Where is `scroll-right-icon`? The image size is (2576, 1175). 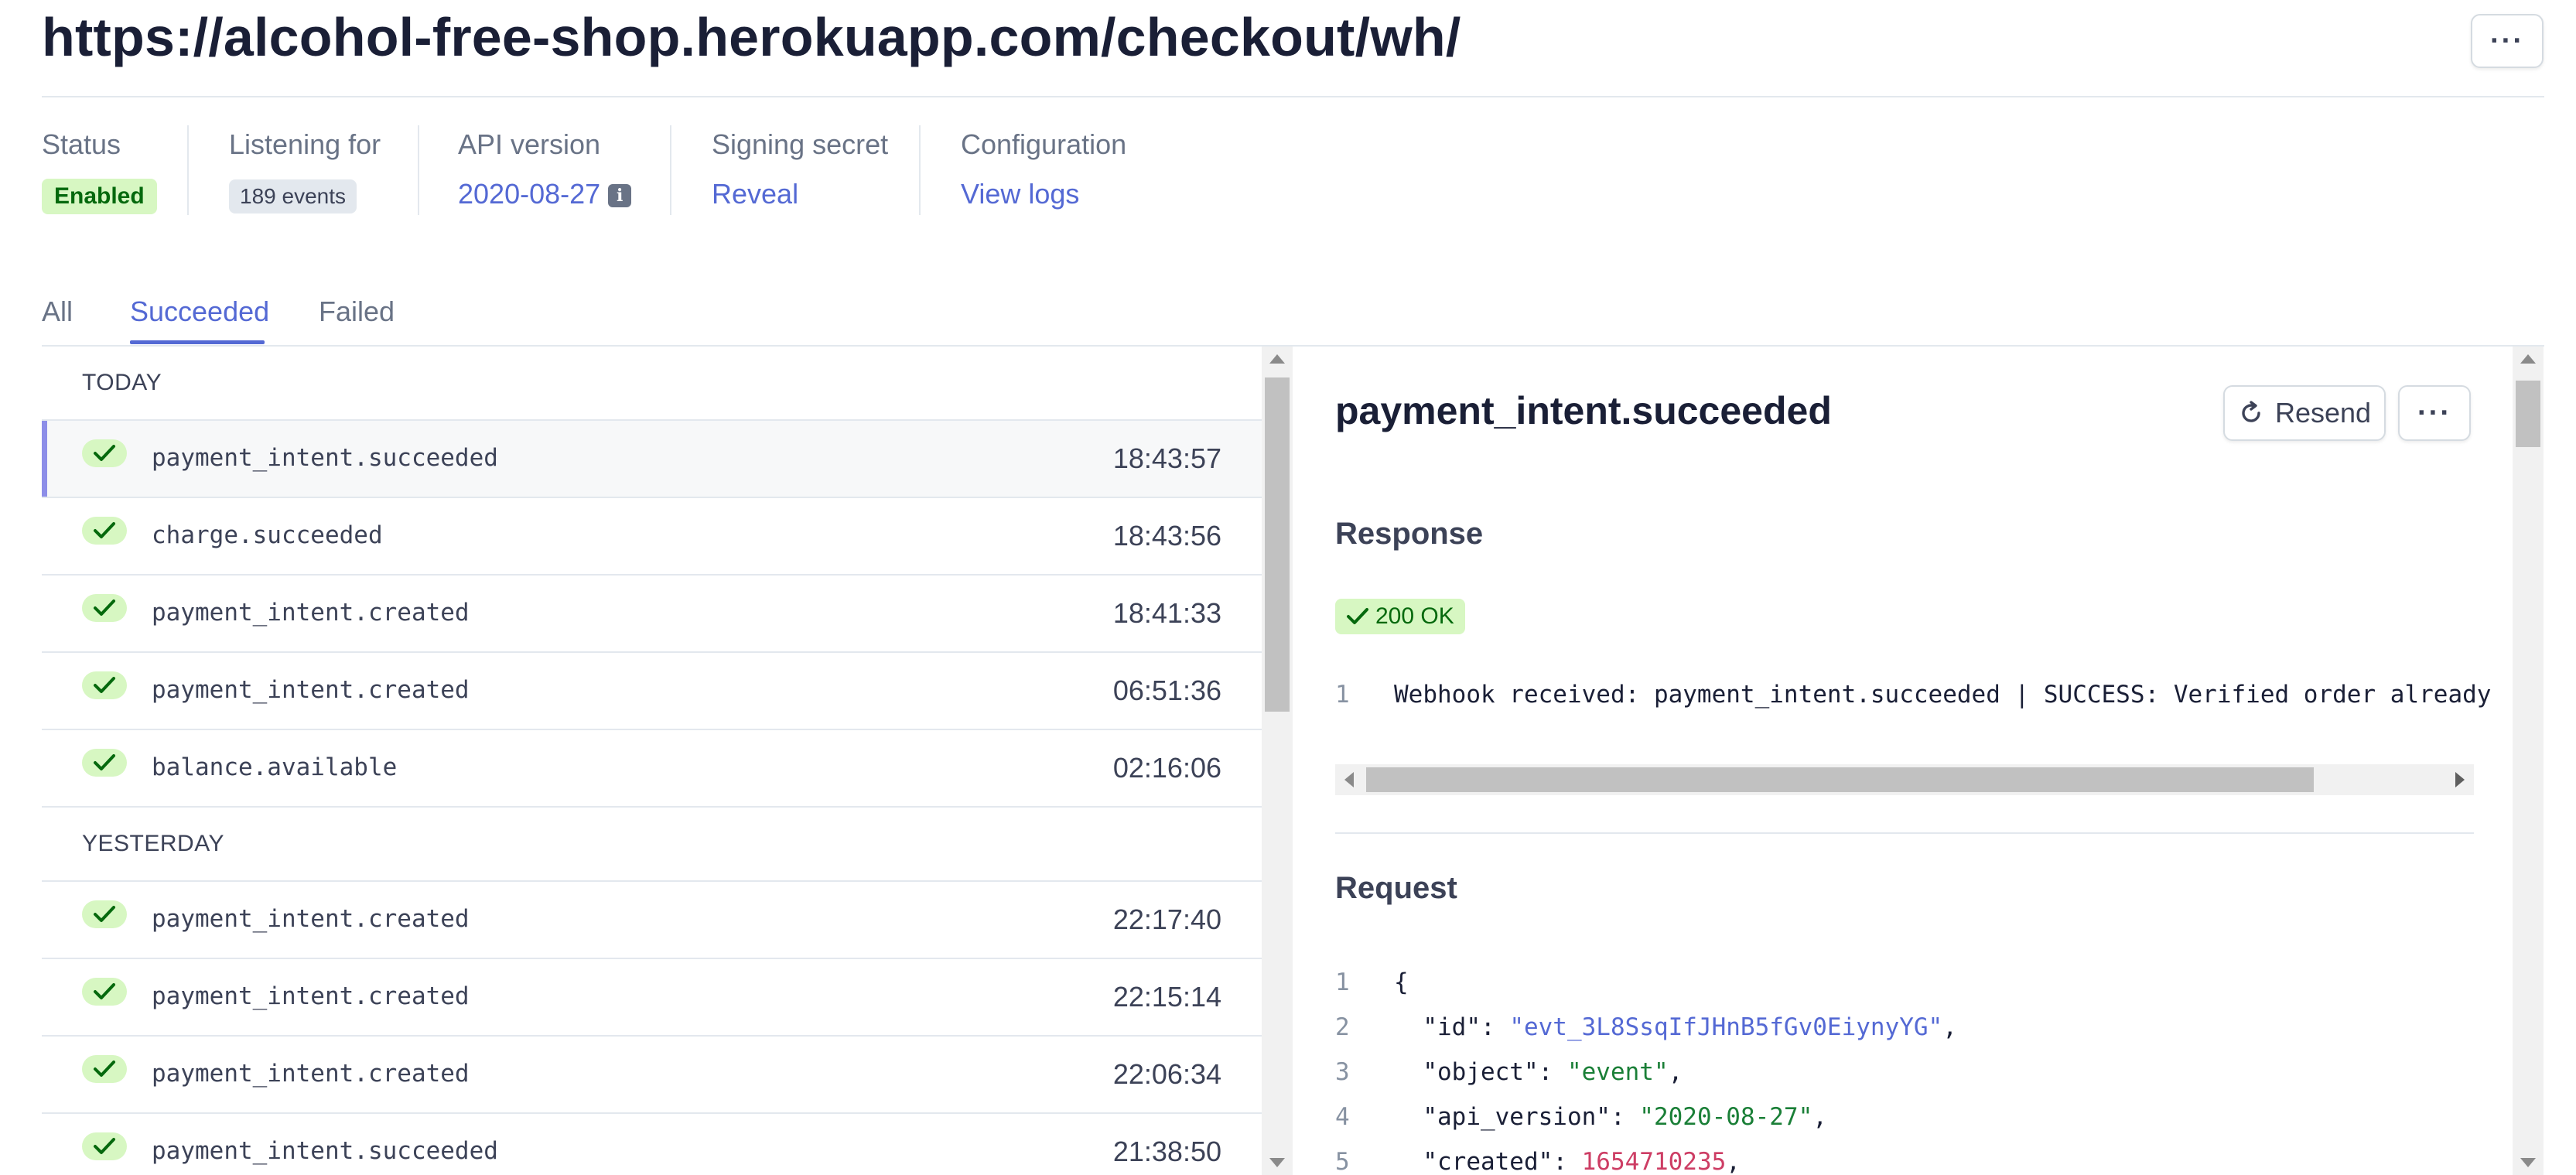
scroll-right-icon is located at coordinates (2460, 779).